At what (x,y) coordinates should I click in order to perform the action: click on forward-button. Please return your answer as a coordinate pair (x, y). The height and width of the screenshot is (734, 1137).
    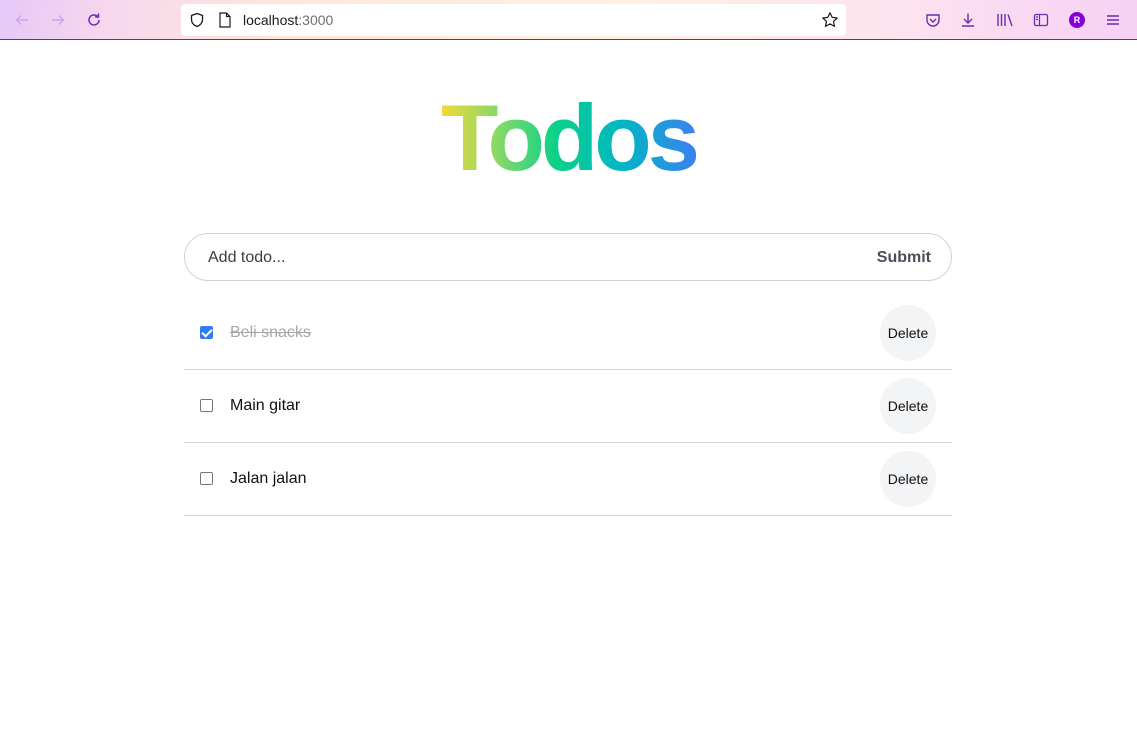
    Looking at the image, I should click on (58, 20).